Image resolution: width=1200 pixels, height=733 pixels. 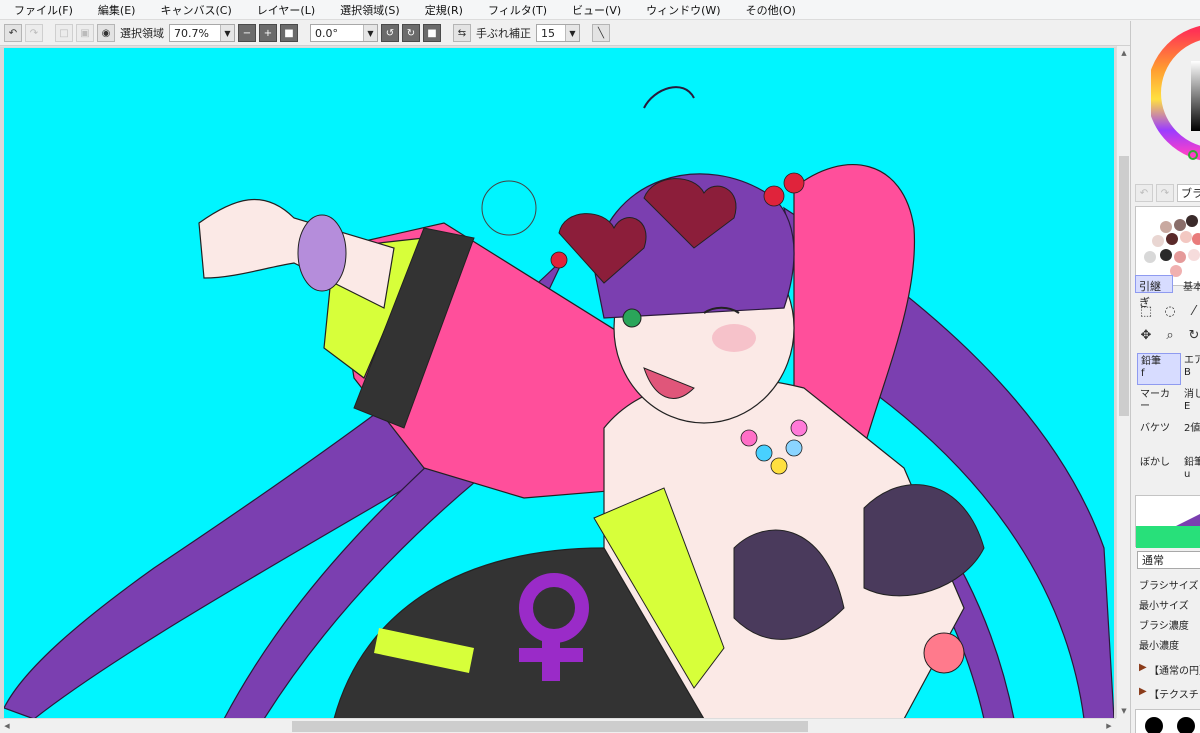 I want to click on flip-horizontal-button: ⇆, so click(x=462, y=33).